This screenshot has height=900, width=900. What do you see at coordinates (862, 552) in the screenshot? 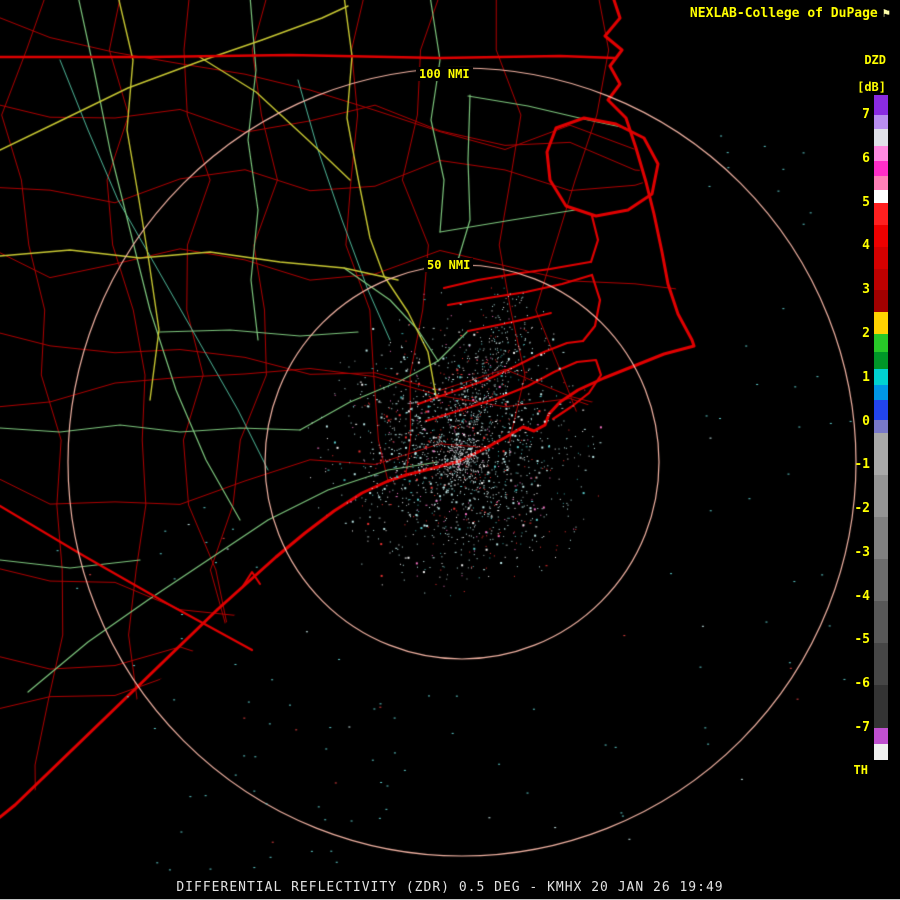
I see `colorbar-tick: -3` at bounding box center [862, 552].